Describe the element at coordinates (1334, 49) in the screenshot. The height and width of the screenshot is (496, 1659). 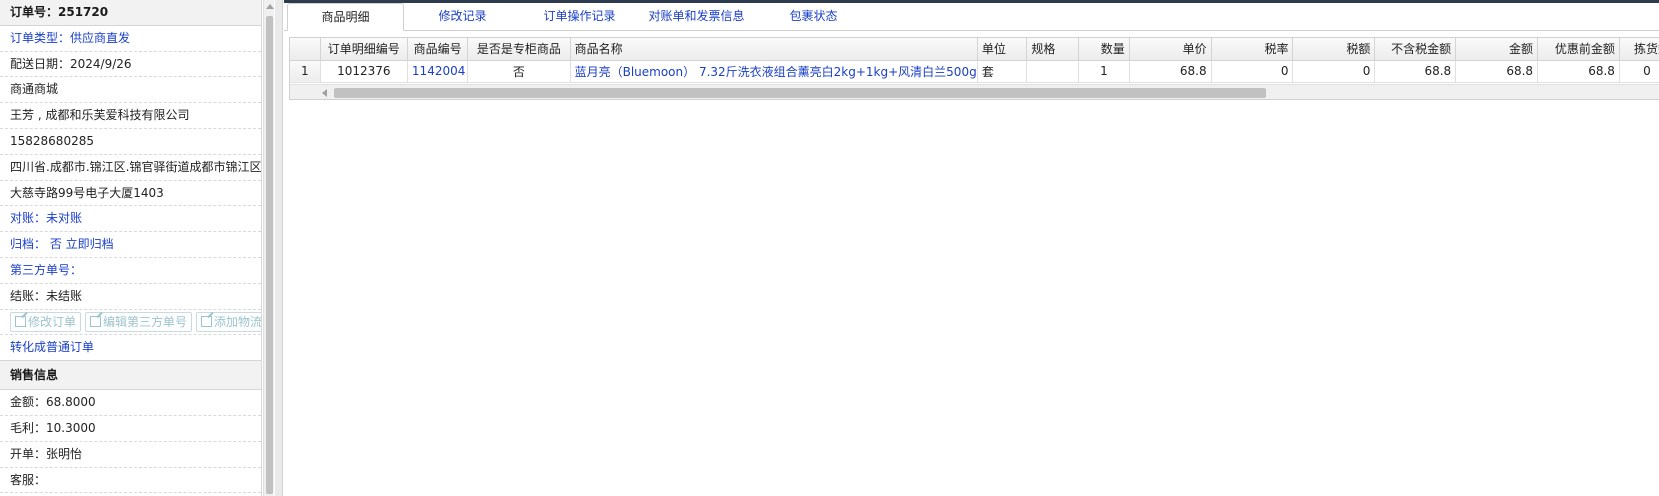
I see `col-header-tax: 税额` at that location.